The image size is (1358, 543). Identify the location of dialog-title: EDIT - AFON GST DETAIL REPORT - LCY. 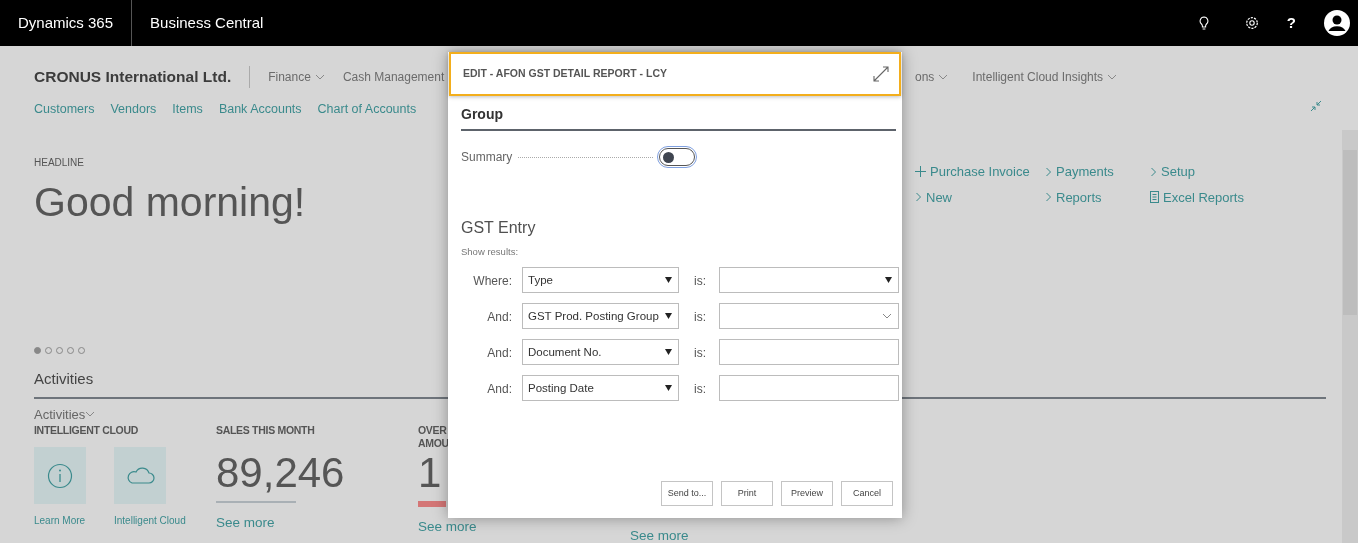
(565, 74).